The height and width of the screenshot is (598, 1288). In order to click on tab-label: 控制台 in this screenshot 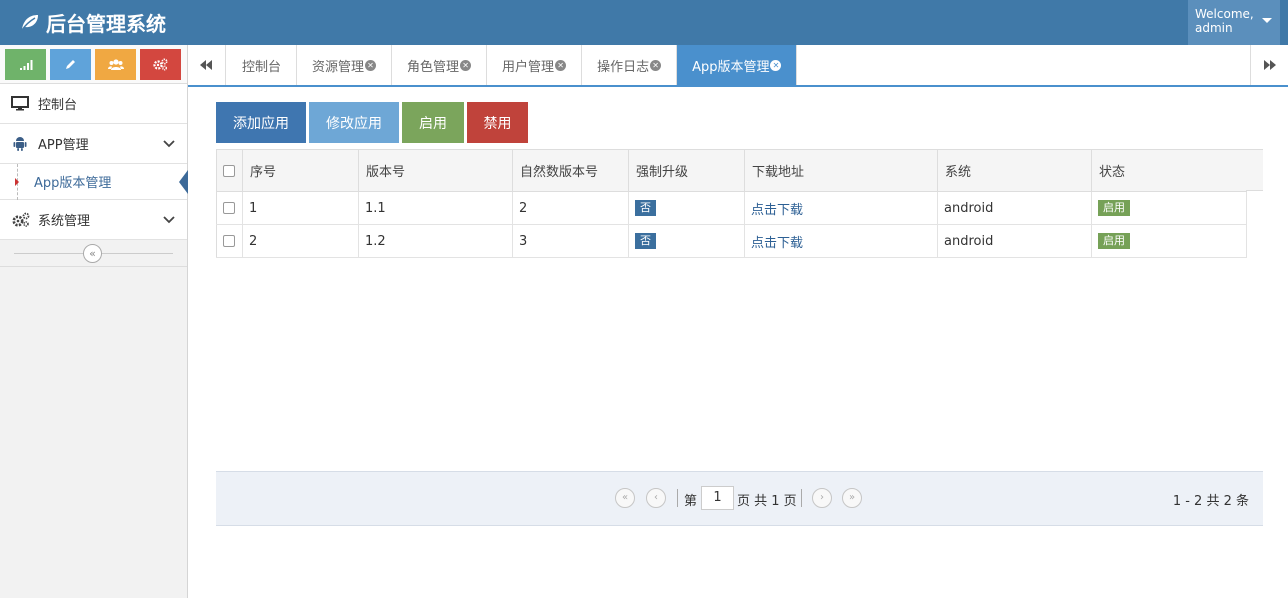, I will do `click(262, 67)`.